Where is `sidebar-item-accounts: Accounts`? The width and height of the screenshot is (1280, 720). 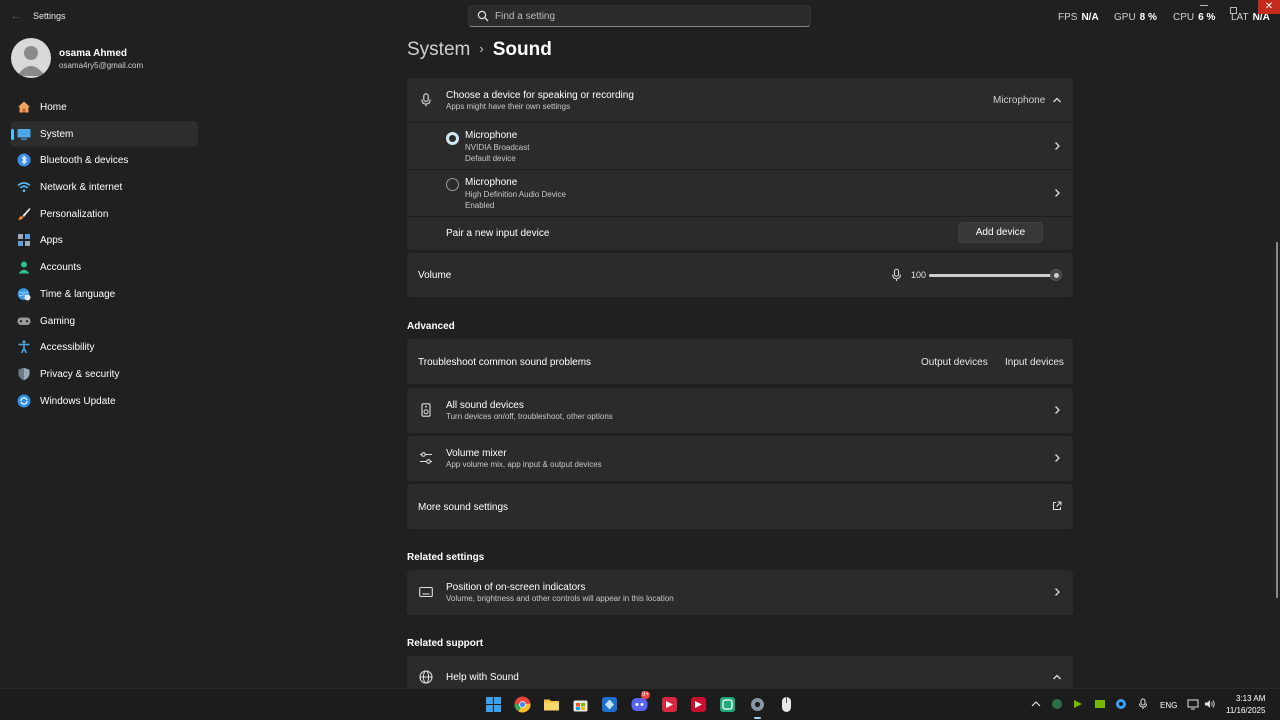 sidebar-item-accounts: Accounts is located at coordinates (104, 267).